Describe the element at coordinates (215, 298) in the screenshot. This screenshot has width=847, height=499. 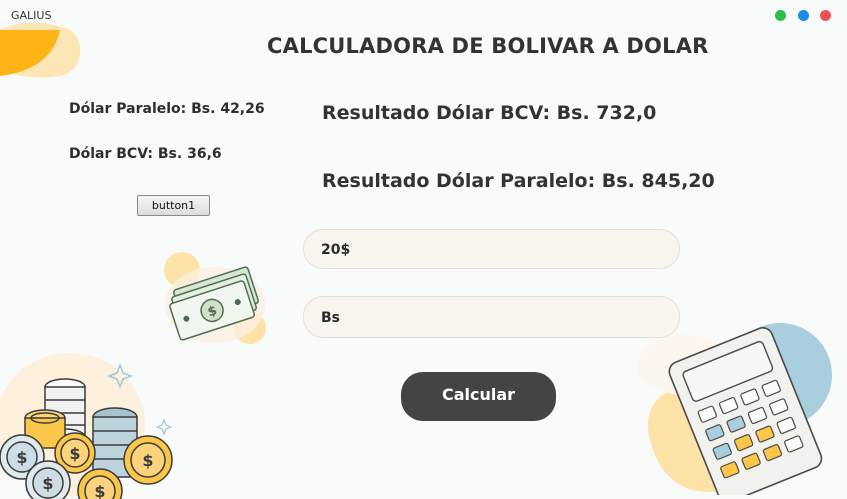
I see `banknotes-illustration: $` at that location.